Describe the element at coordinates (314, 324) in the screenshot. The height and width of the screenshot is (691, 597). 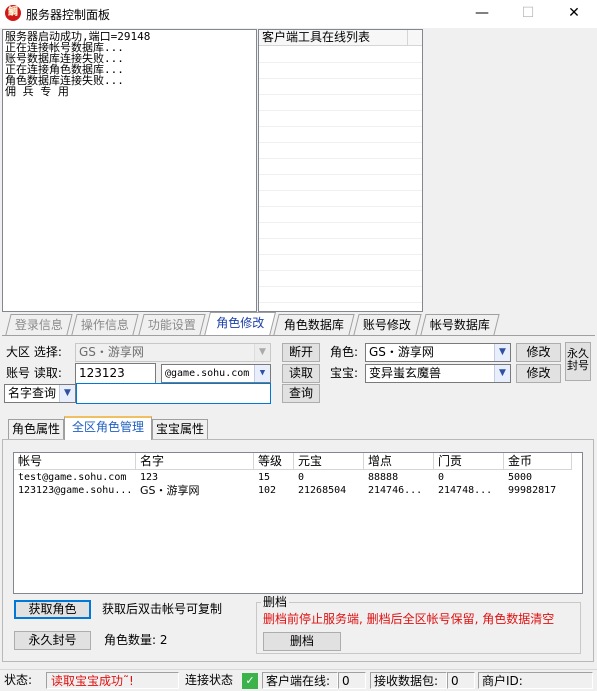
I see `tab-role-database: 角色数据库` at that location.